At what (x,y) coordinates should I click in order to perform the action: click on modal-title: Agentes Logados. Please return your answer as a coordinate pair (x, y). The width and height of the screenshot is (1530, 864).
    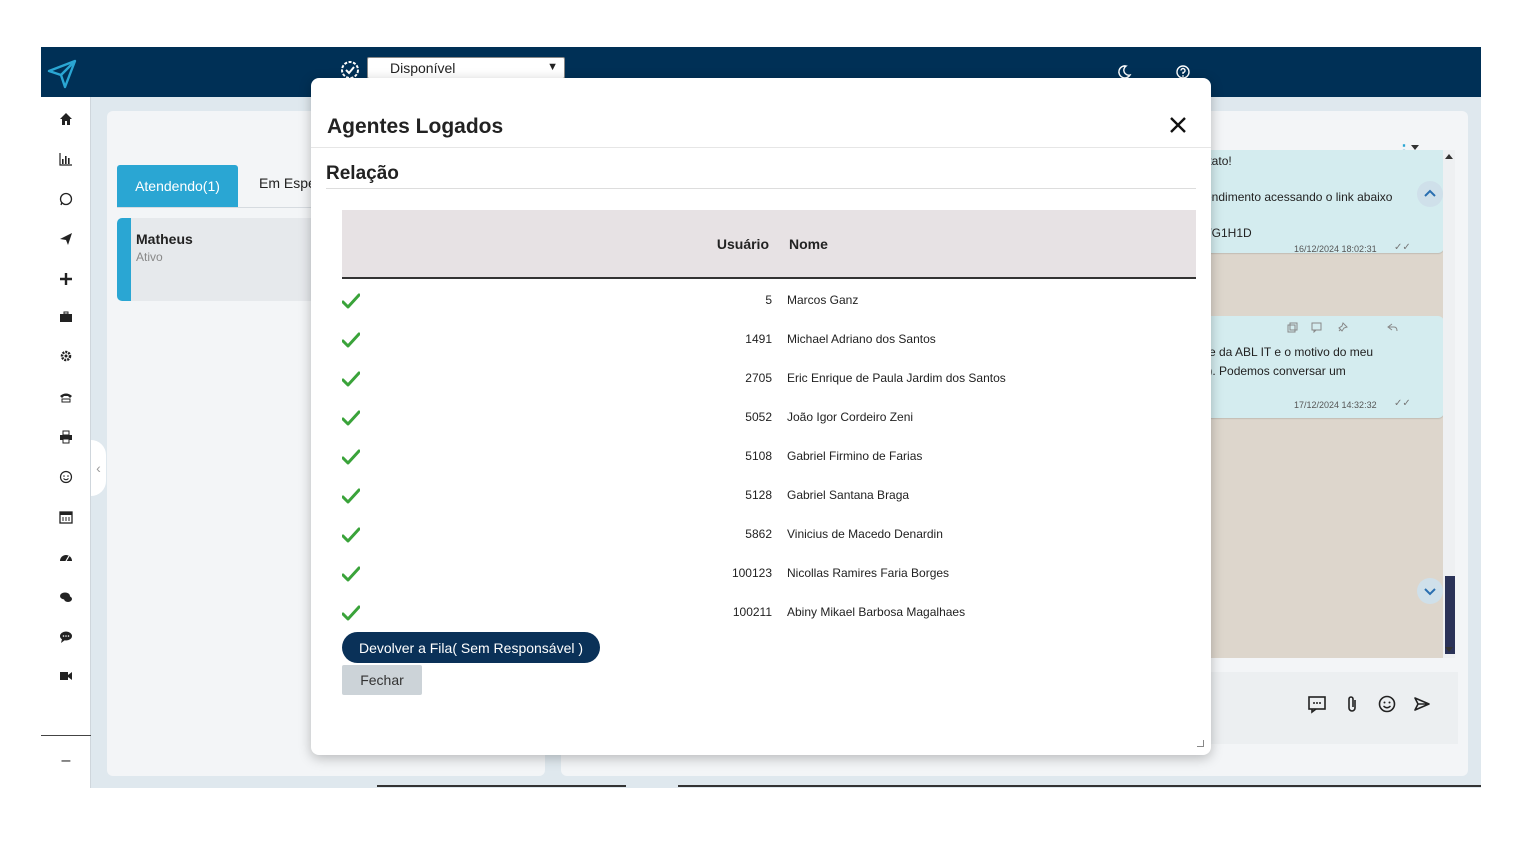
    Looking at the image, I should click on (415, 126).